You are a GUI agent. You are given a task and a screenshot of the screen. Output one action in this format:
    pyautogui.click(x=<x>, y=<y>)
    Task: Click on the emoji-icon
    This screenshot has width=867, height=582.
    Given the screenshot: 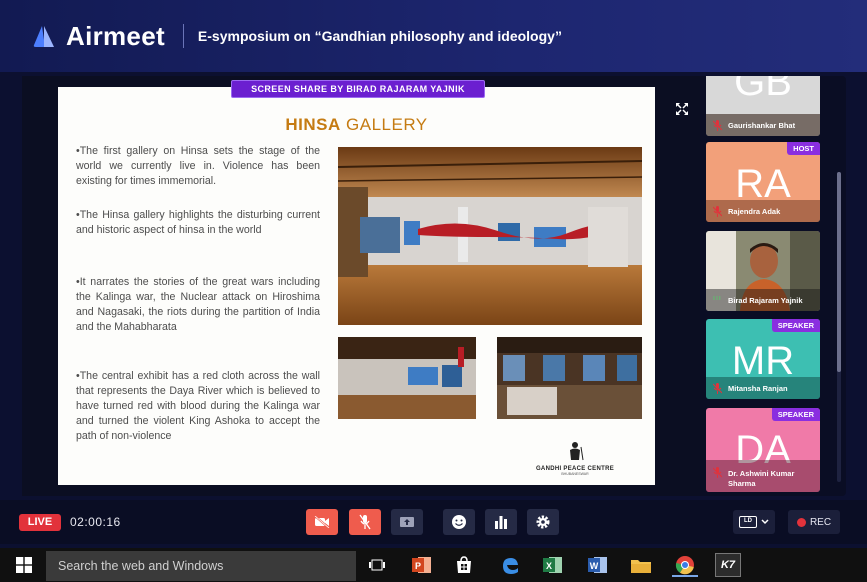 What is the action you would take?
    pyautogui.click(x=459, y=522)
    